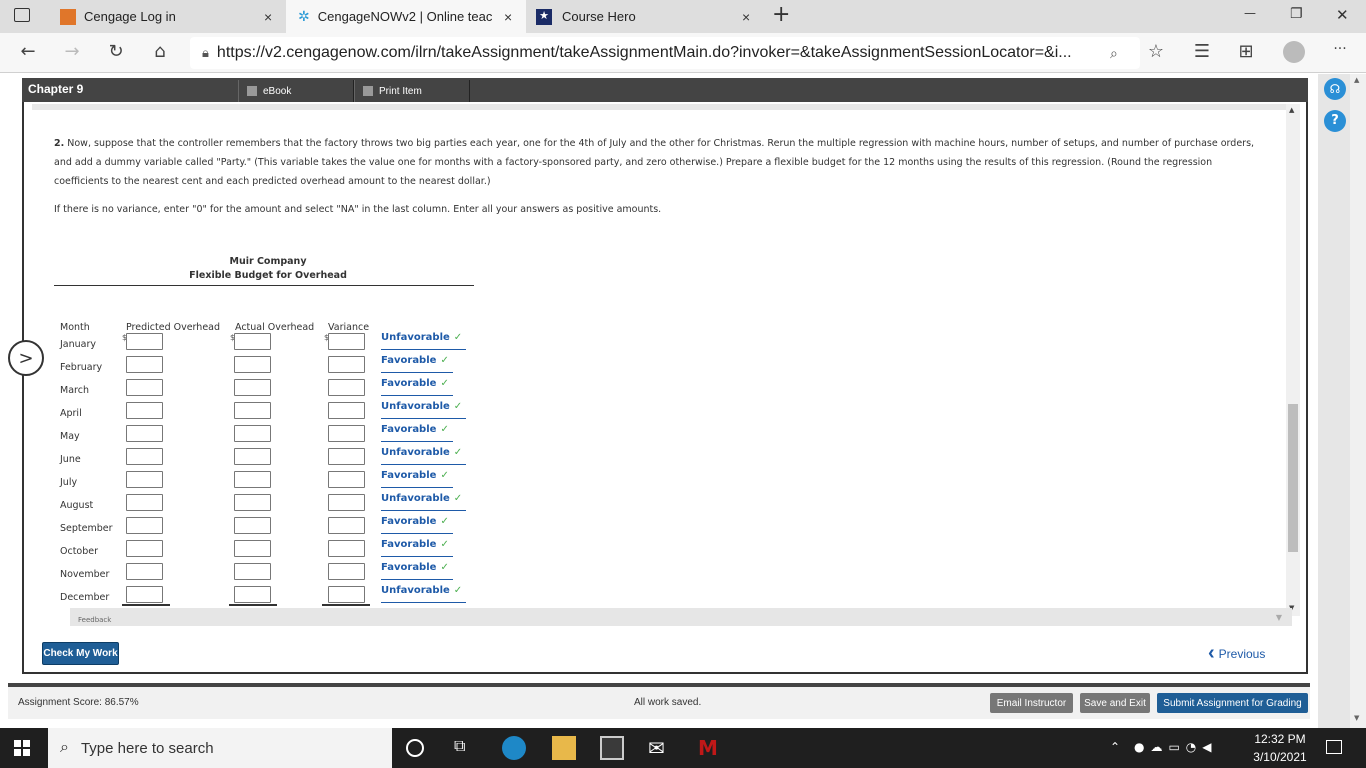 Image resolution: width=1366 pixels, height=768 pixels. I want to click on tab-course-hero: ★ Course Hero ×, so click(648, 16).